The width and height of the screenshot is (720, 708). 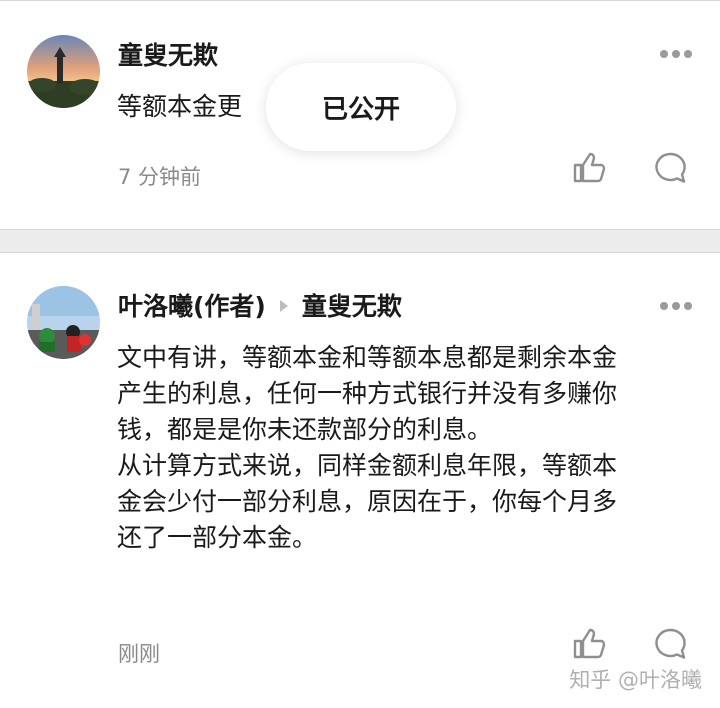 What do you see at coordinates (635, 680) in the screenshot?
I see `watermark: 知乎 @叶洛曦` at bounding box center [635, 680].